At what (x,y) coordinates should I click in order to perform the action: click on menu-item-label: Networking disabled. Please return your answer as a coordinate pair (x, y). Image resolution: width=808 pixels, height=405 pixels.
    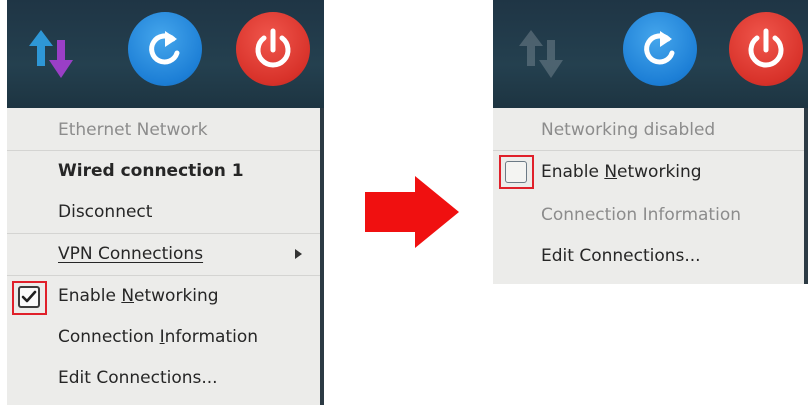
    Looking at the image, I should click on (628, 130).